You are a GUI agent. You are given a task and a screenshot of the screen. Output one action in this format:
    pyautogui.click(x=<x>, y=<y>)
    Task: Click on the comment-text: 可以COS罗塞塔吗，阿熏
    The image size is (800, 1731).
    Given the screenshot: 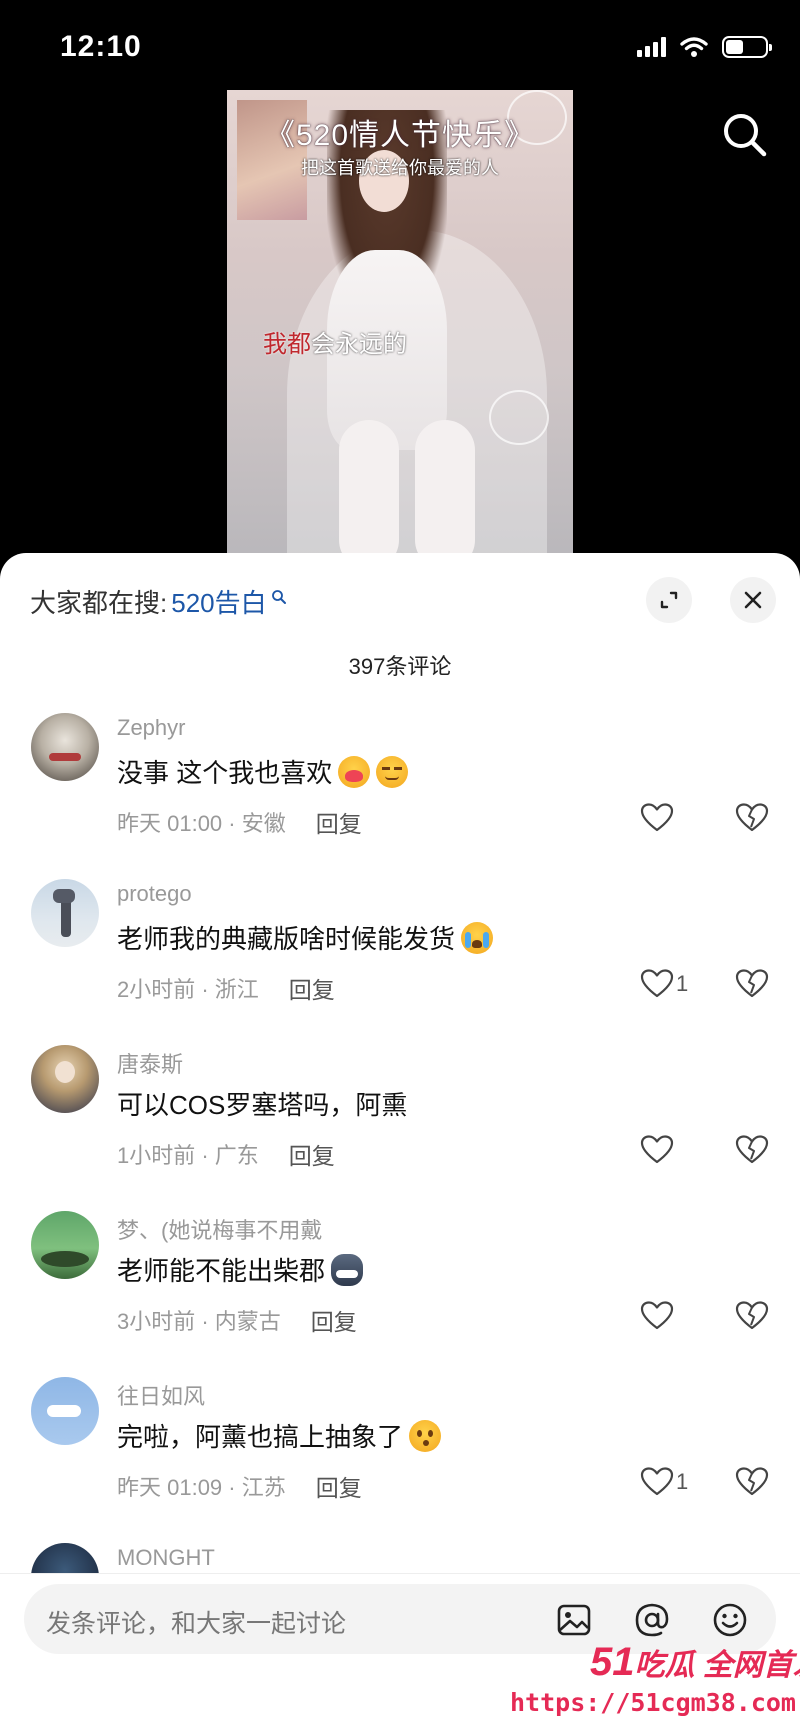 What is the action you would take?
    pyautogui.click(x=262, y=1105)
    